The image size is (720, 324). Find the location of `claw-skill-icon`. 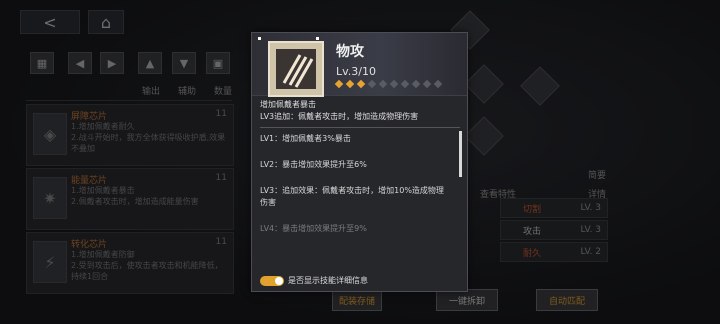

claw-skill-icon is located at coordinates (296, 69).